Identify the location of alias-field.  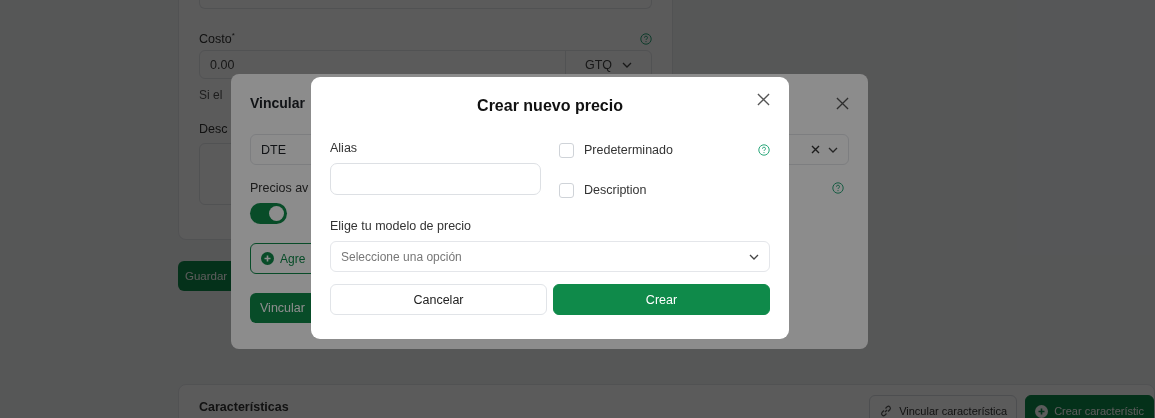
(435, 179).